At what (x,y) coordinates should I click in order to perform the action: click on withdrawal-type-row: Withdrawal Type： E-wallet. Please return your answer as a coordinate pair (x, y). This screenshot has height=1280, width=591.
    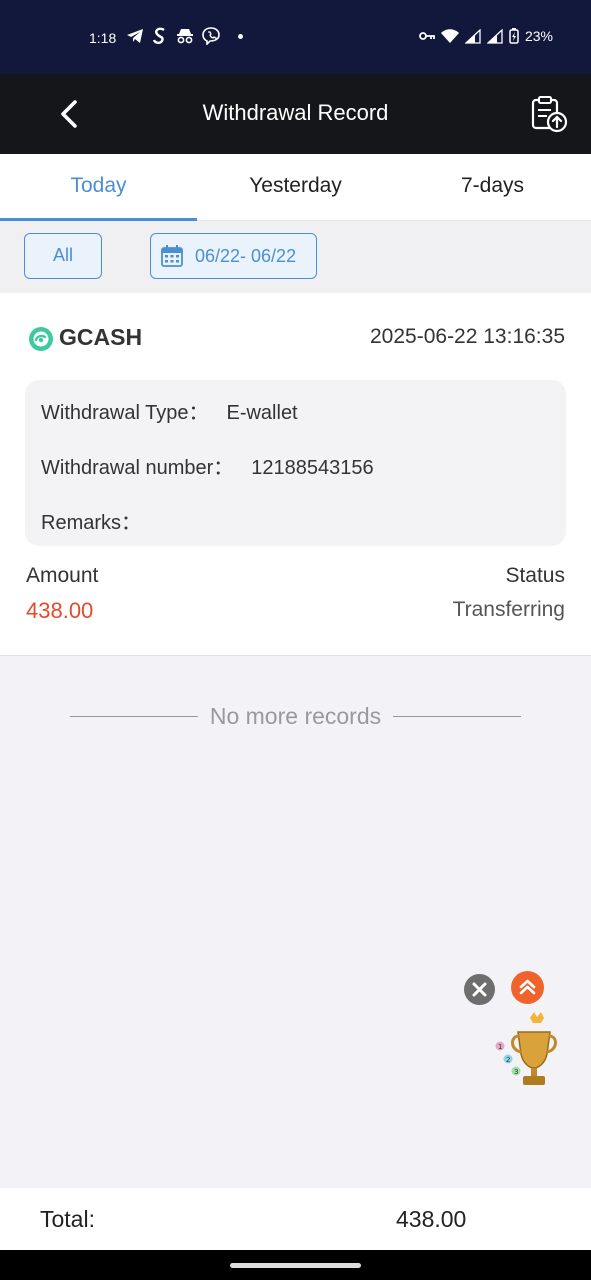
    Looking at the image, I should click on (169, 410).